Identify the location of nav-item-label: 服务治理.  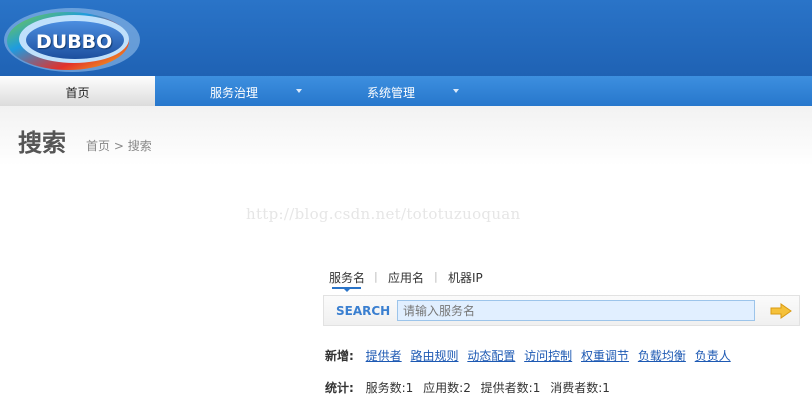
(234, 93).